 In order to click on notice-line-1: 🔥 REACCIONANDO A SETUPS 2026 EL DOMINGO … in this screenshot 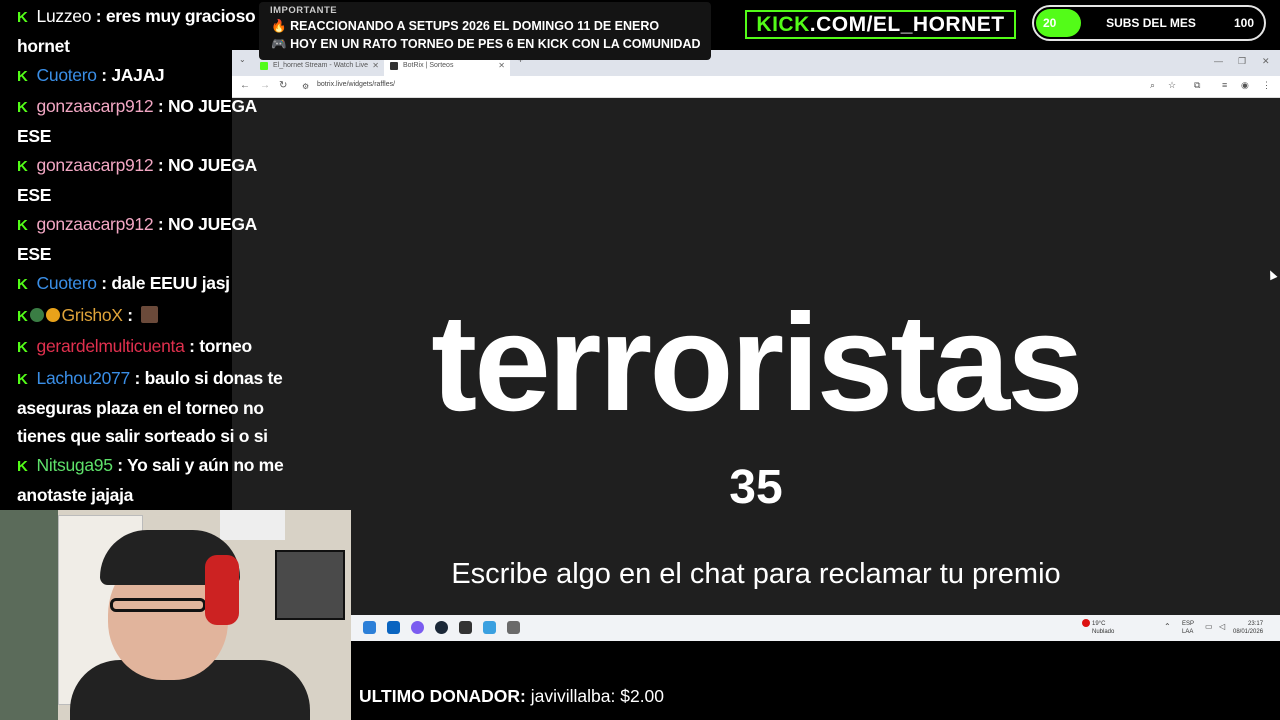, I will do `click(465, 26)`.